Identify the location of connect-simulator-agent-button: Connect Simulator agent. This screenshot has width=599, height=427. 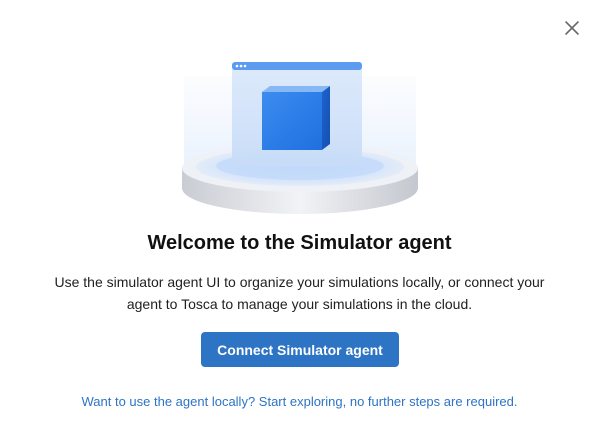
(300, 349).